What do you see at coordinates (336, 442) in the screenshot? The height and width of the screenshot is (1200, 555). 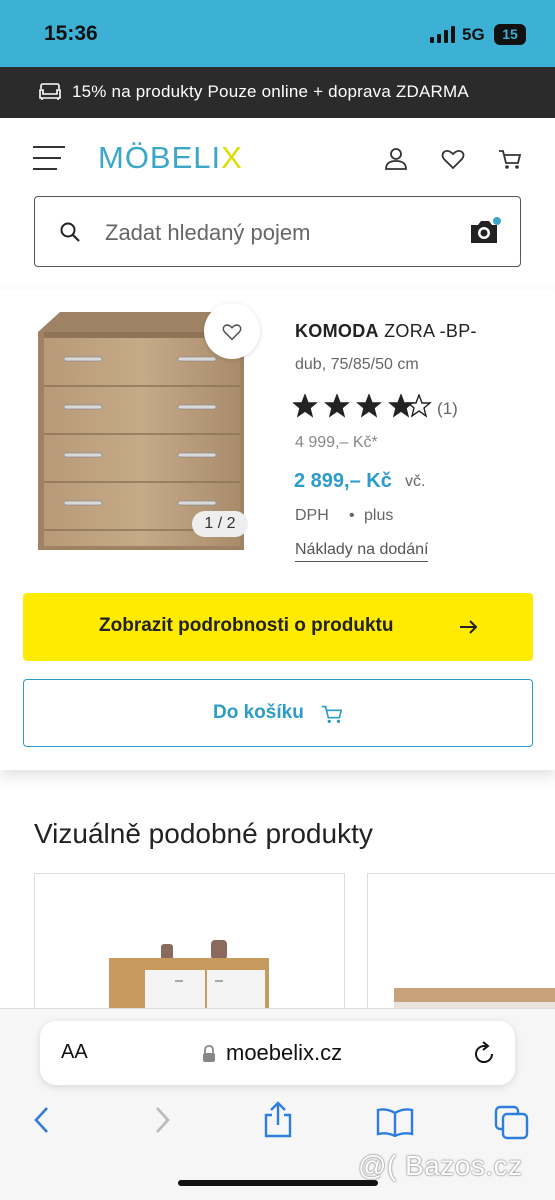 I see `old-price: 4 999,– Kč*` at bounding box center [336, 442].